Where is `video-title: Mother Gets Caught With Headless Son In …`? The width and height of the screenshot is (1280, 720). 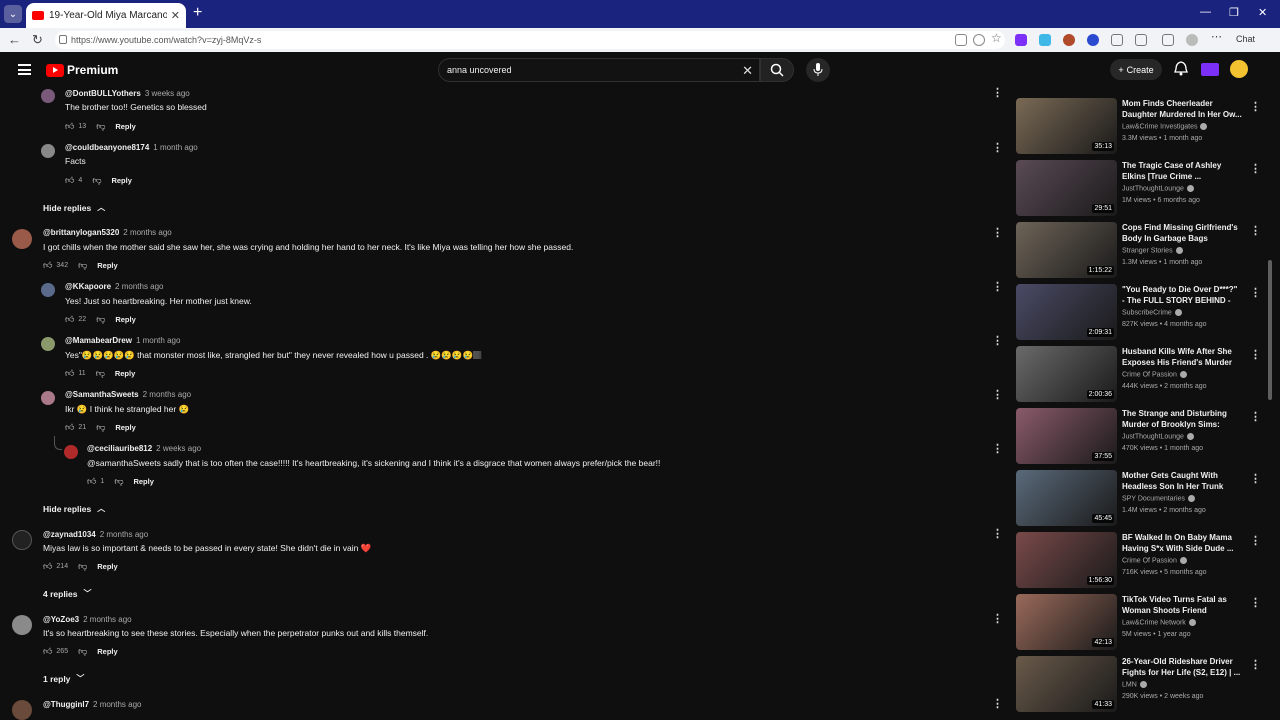 video-title: Mother Gets Caught With Headless Son In … is located at coordinates (1182, 481).